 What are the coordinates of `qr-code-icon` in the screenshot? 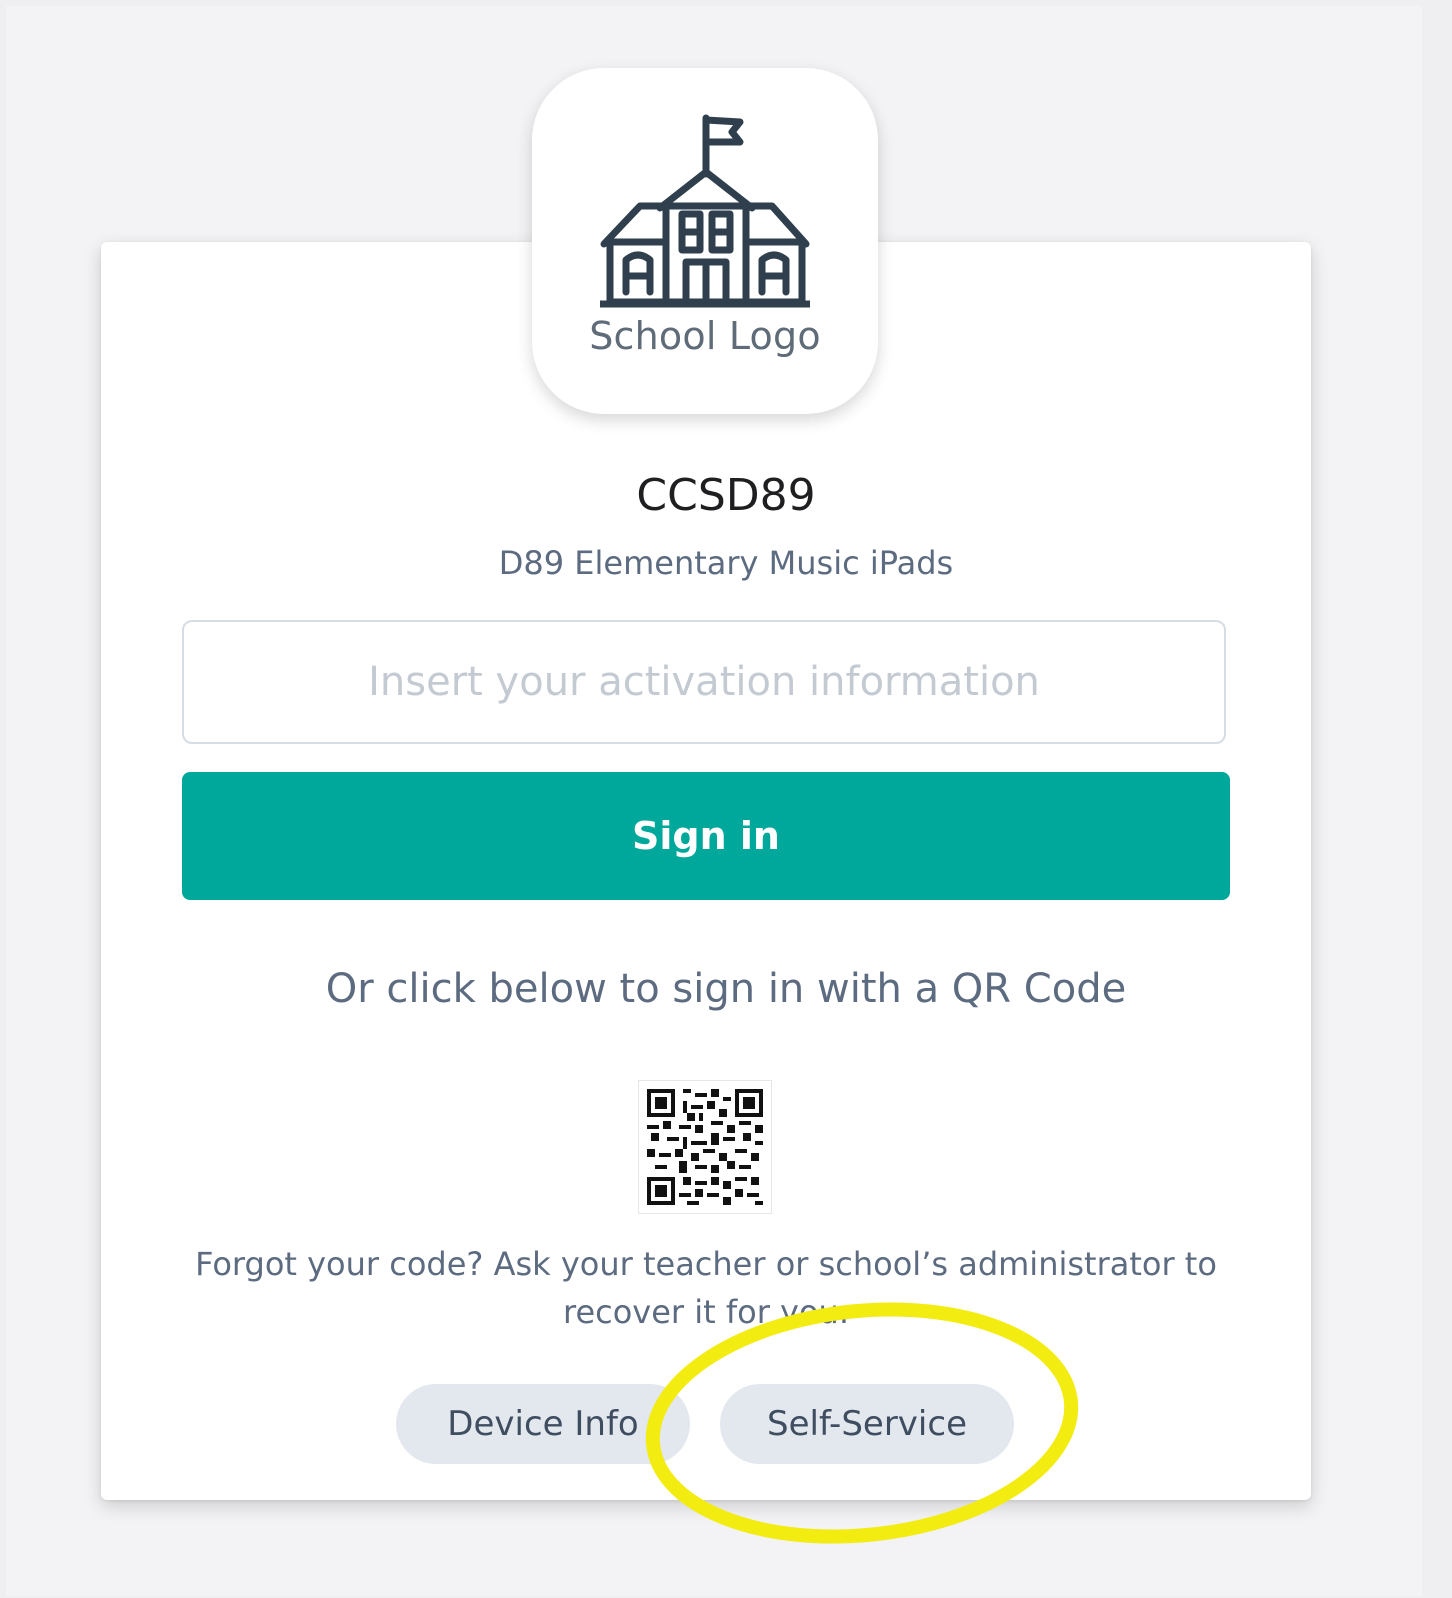 It's located at (705, 1147).